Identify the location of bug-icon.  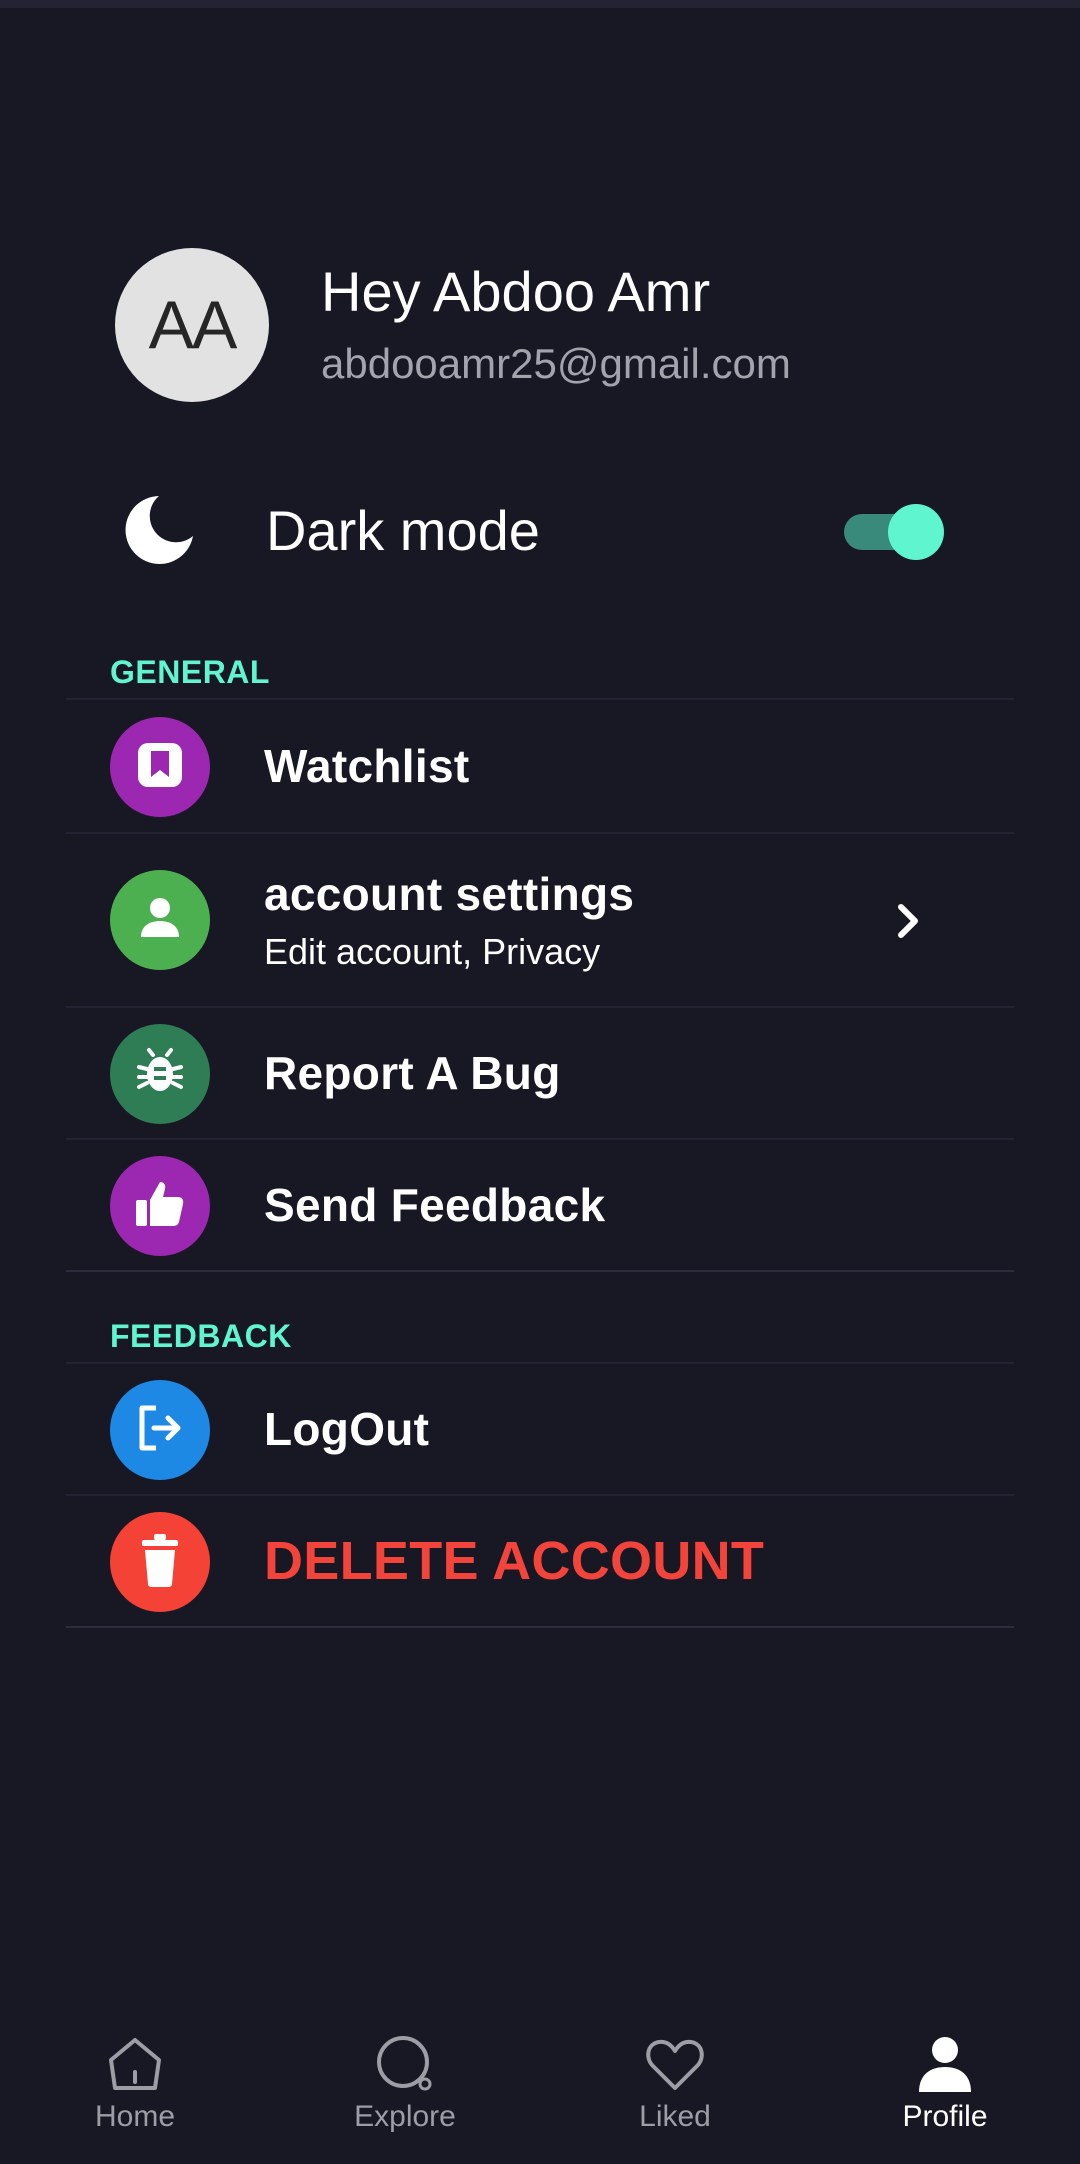
(160, 1074).